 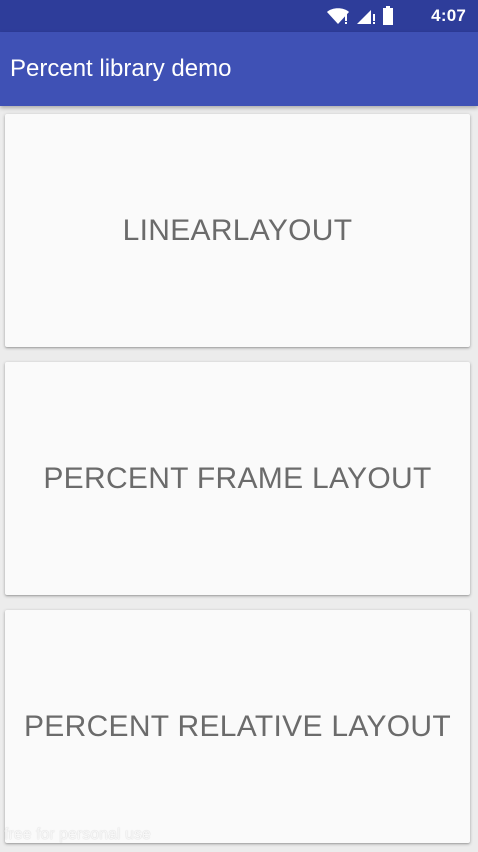 I want to click on status-bar: 4:07, so click(x=239, y=16).